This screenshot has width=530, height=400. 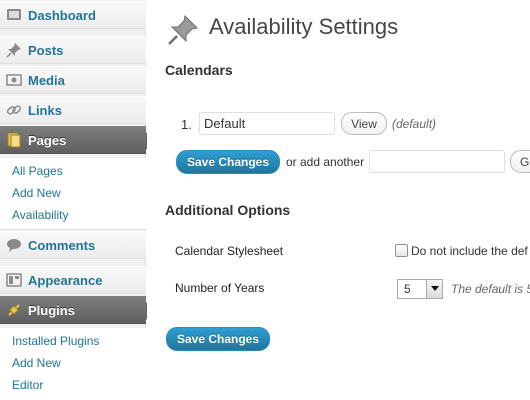 I want to click on menu-media-label: Media, so click(x=46, y=80).